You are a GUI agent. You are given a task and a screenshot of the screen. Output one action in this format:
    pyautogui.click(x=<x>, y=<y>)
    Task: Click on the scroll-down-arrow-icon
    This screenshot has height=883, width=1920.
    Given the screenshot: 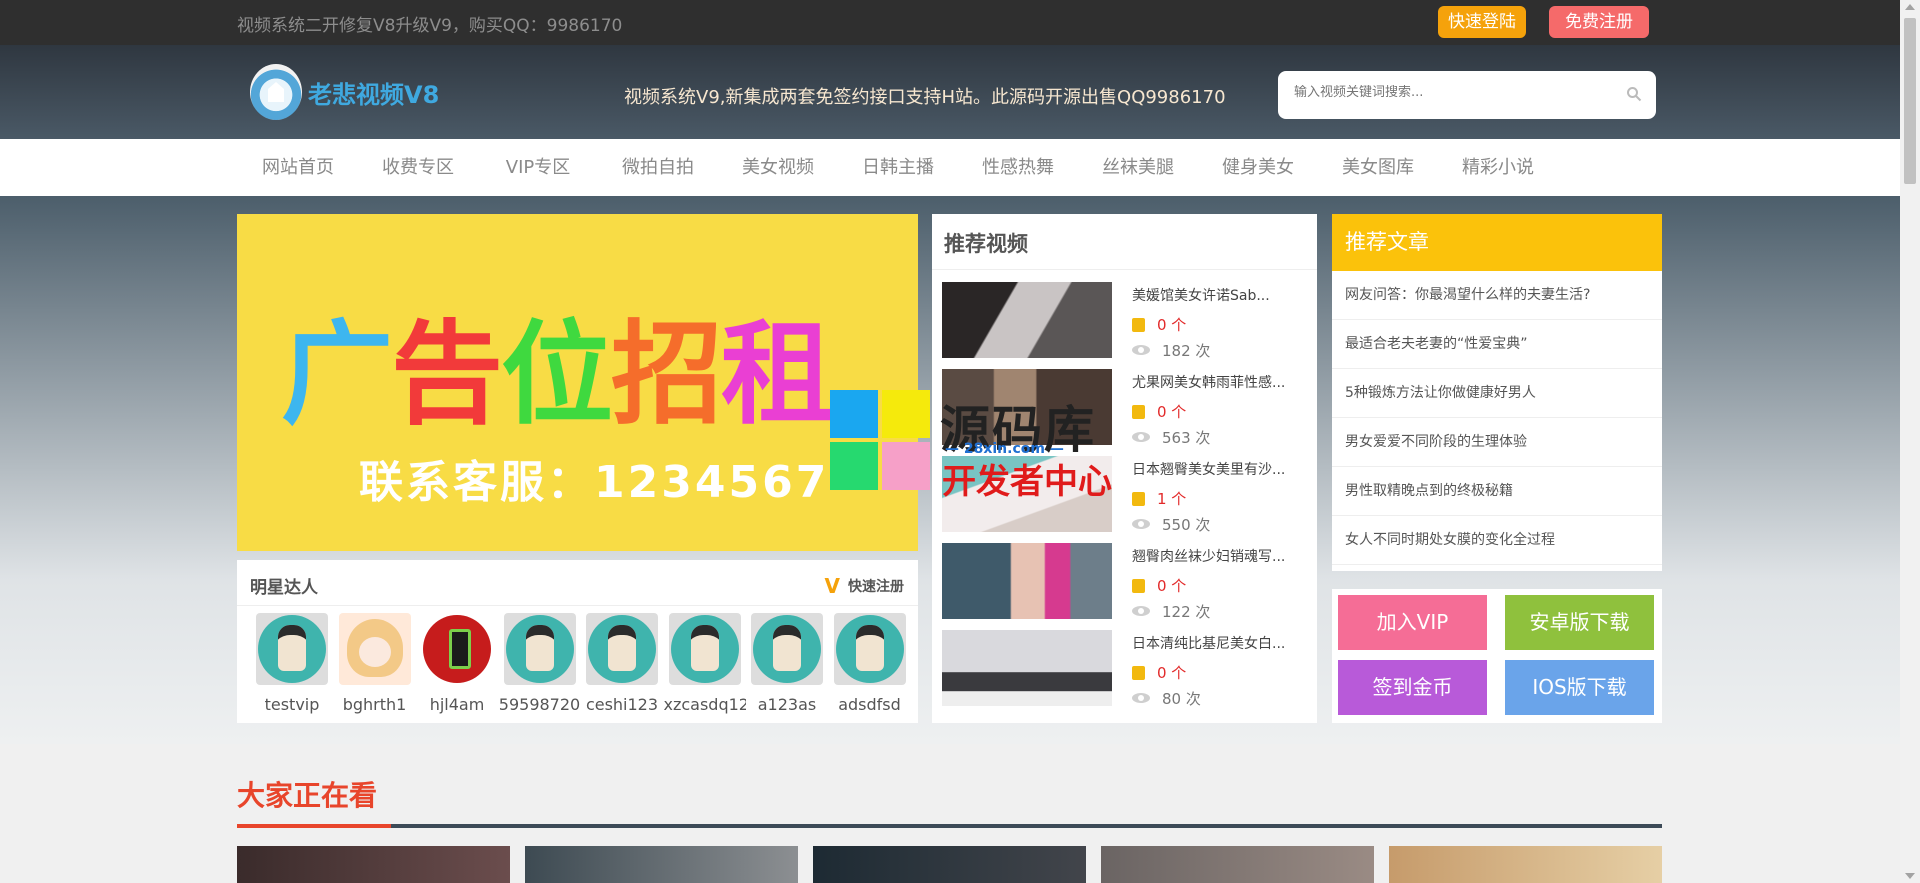 What is the action you would take?
    pyautogui.click(x=1910, y=876)
    